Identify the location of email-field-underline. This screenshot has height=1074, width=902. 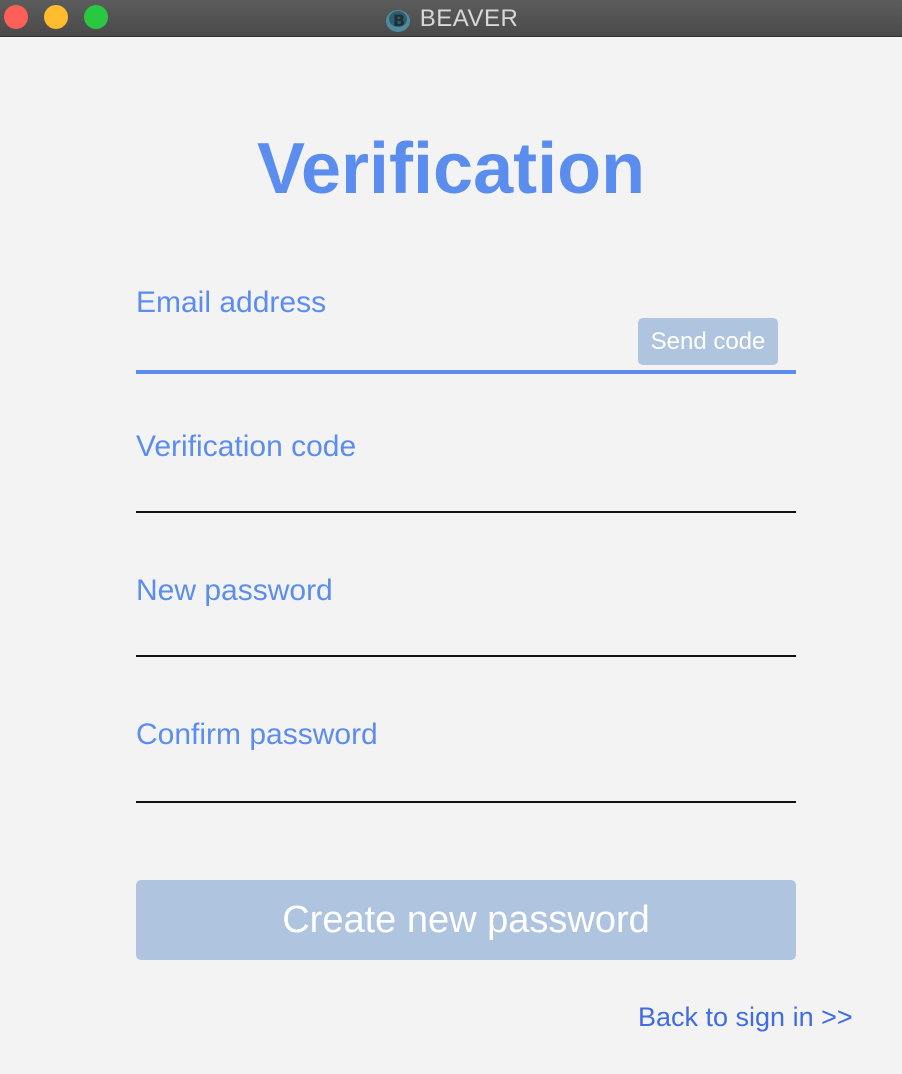
(466, 372).